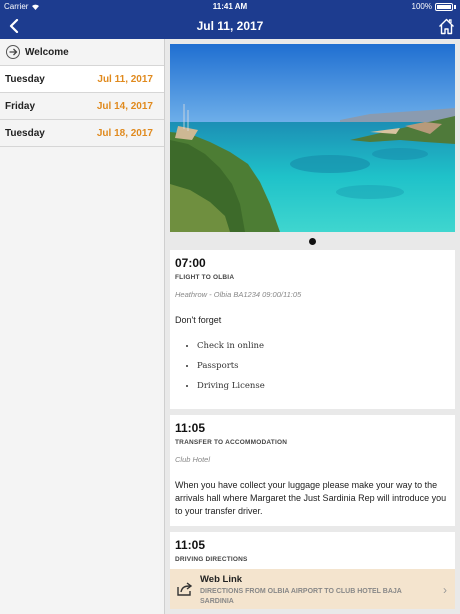  Describe the element at coordinates (421, 6) in the screenshot. I see `battery-percent: 100%` at that location.